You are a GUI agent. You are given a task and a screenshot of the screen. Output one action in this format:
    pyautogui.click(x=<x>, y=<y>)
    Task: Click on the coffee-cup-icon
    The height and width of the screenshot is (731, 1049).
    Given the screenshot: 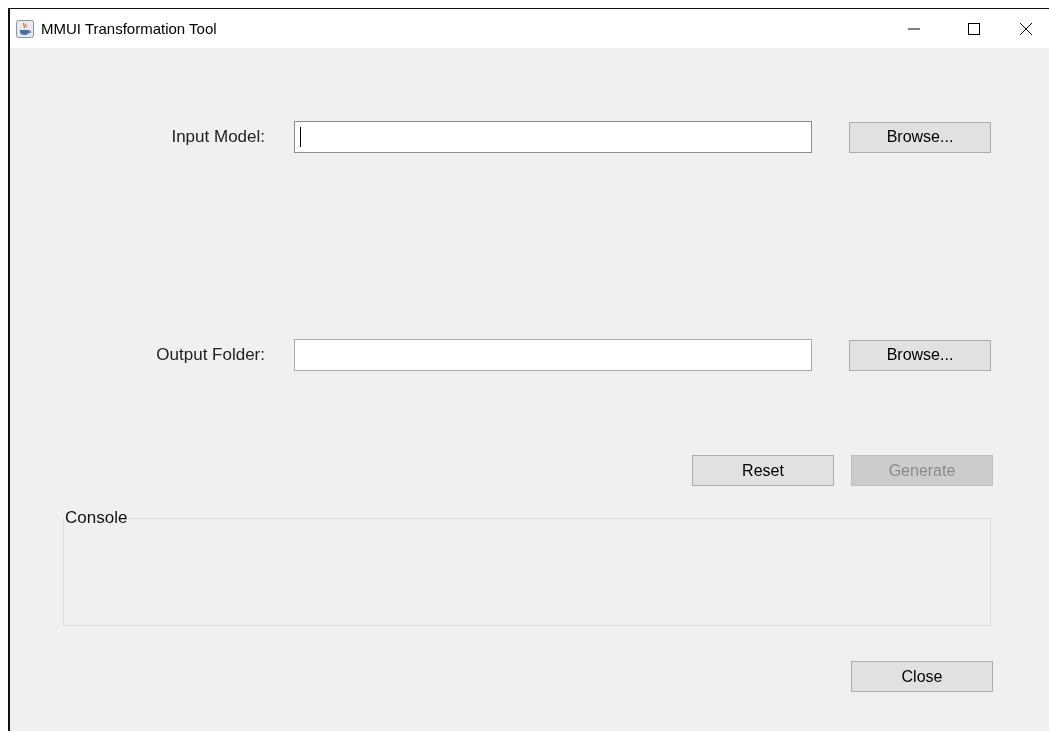 What is the action you would take?
    pyautogui.click(x=25, y=28)
    